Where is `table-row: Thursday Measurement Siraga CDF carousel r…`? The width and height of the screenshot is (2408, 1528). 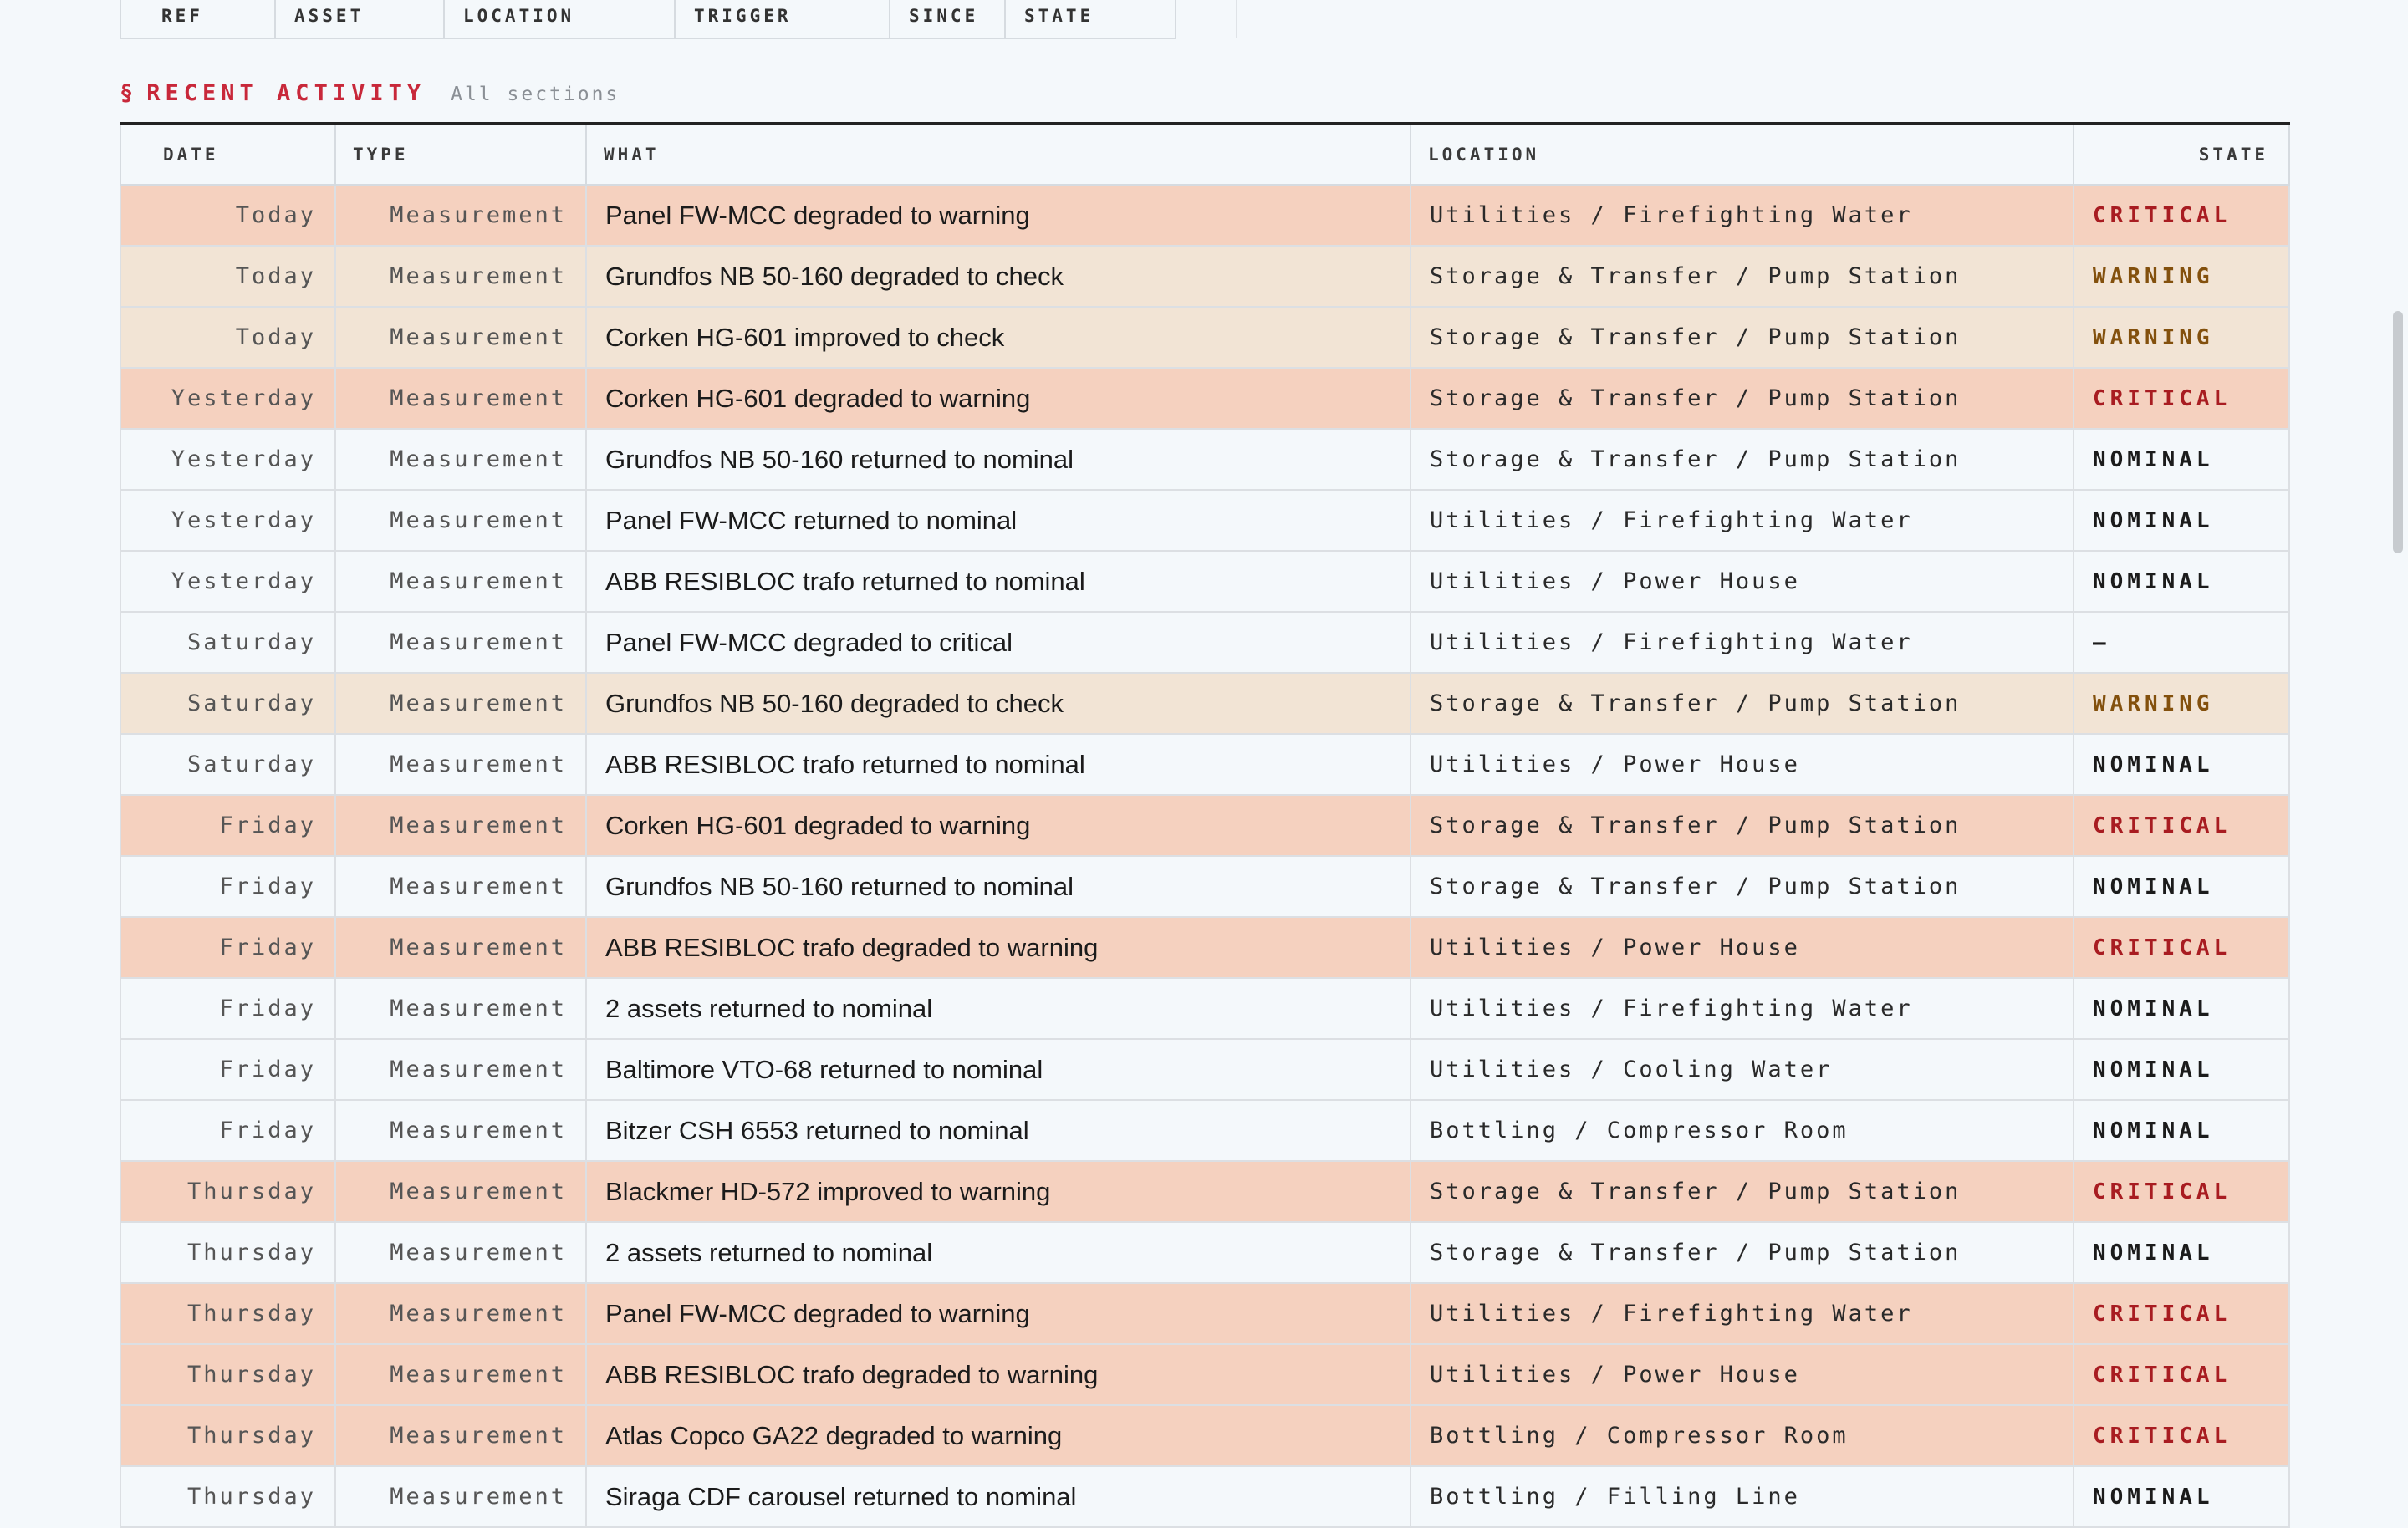
table-row: Thursday Measurement Siraga CDF carousel r… is located at coordinates (1205, 1496).